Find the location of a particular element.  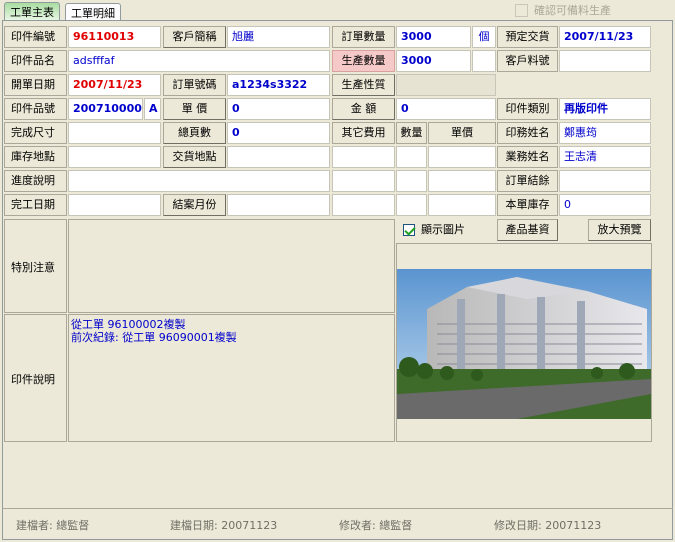

print-staff-field: 鄭惠筠 is located at coordinates (605, 133).